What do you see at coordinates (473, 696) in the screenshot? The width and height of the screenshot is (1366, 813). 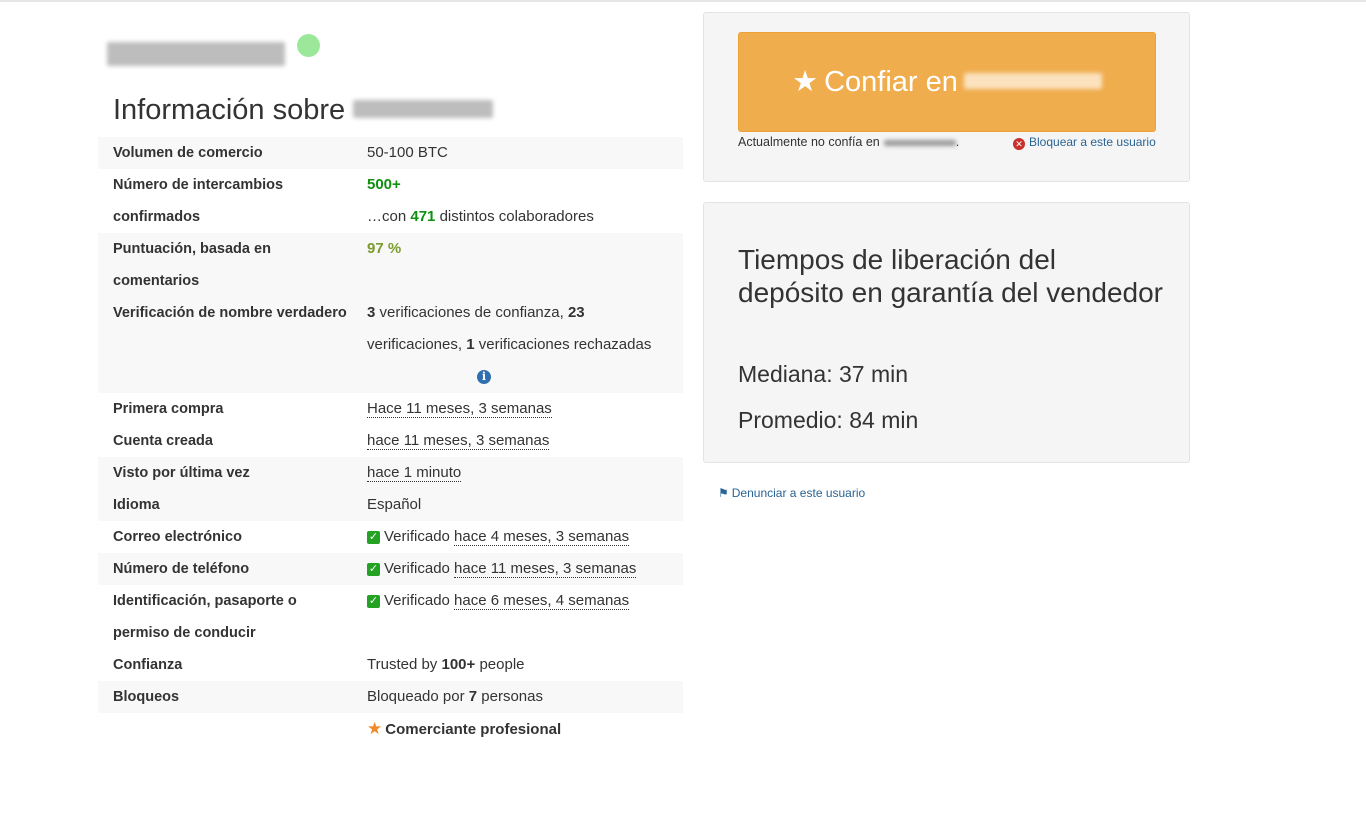 I see `blocks-count: 7` at bounding box center [473, 696].